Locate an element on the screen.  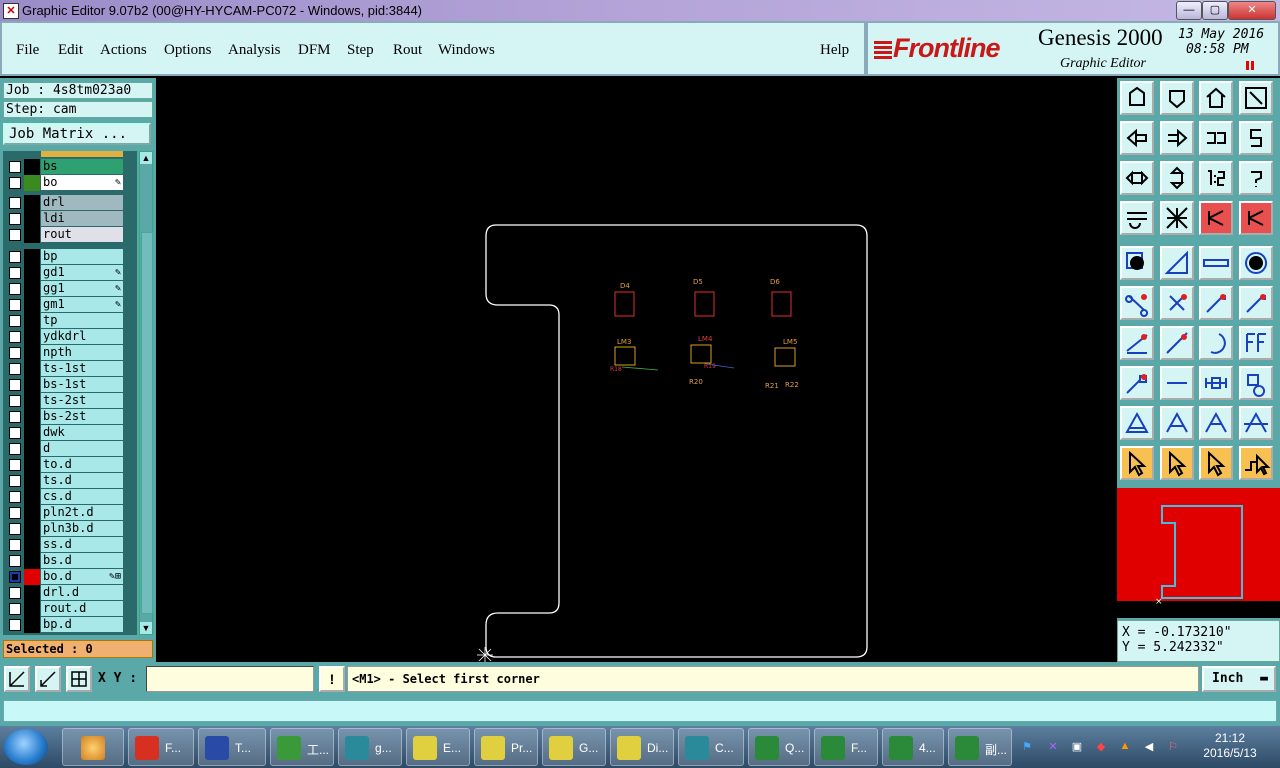
layer-row: bs.d is located at coordinates (70, 561).